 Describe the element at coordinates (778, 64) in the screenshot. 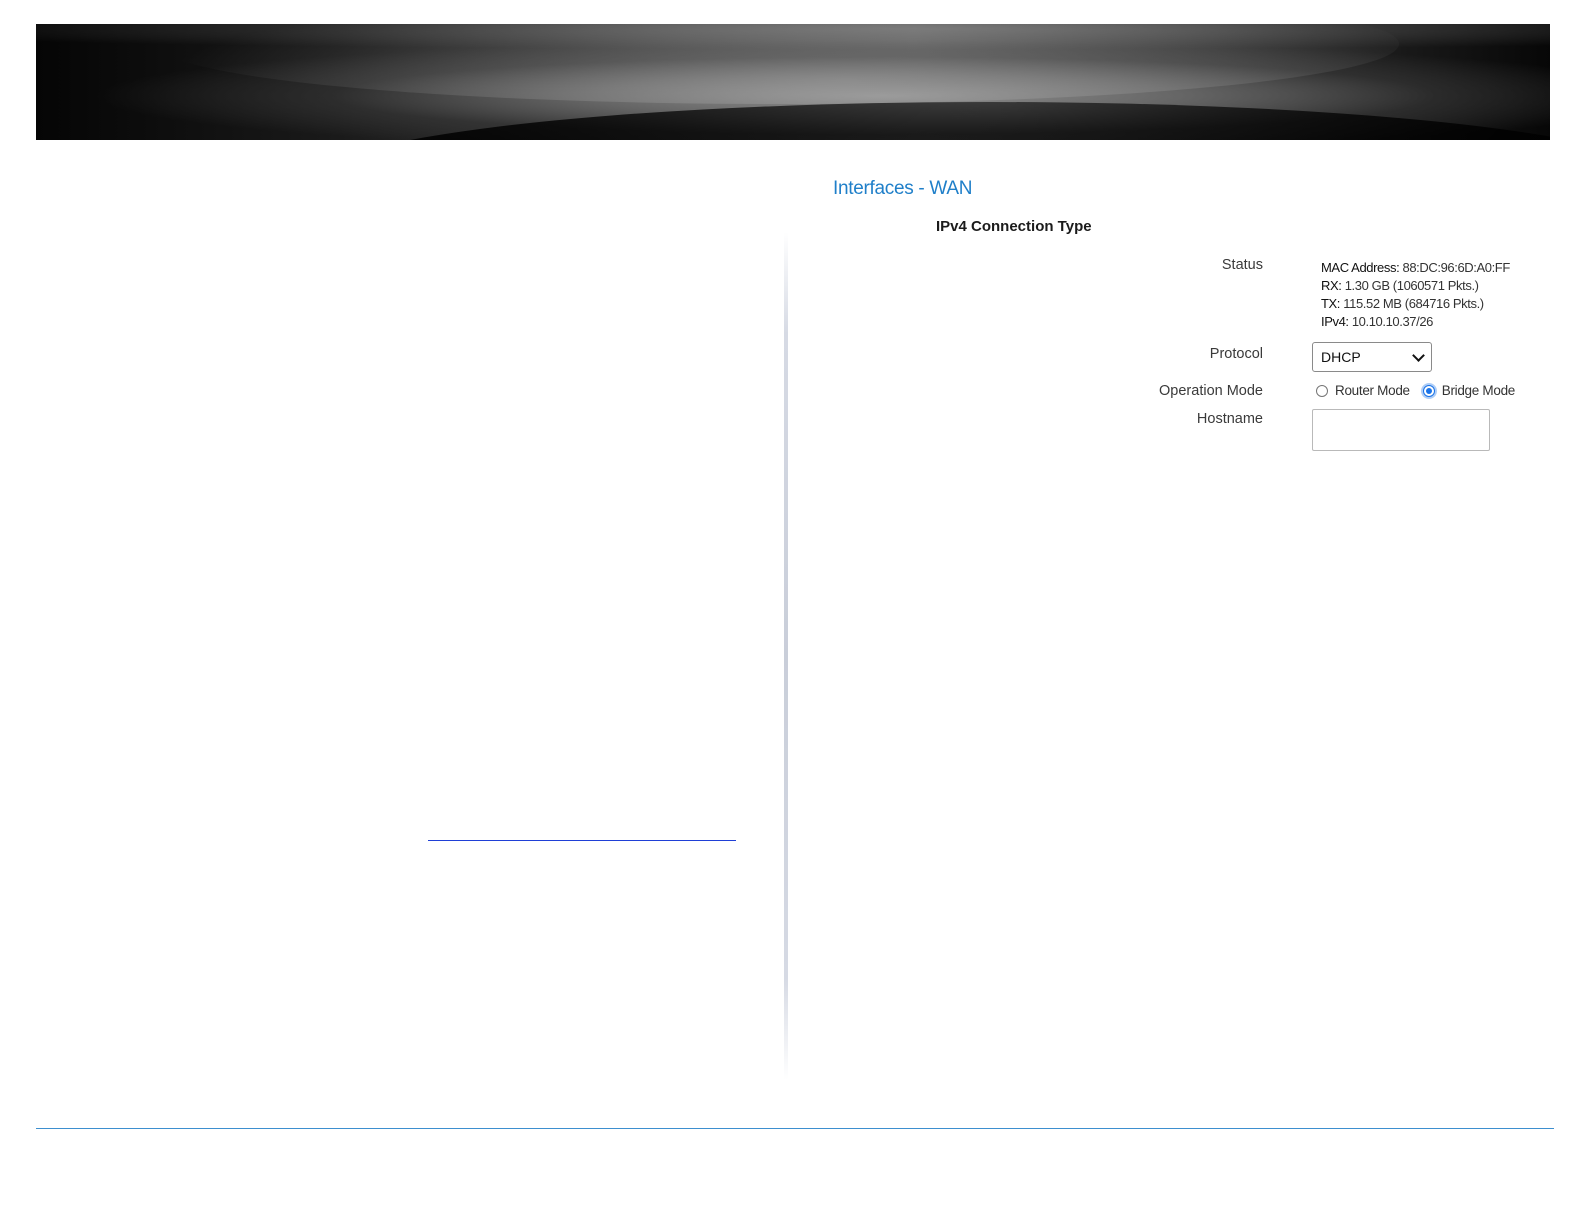

I see `header-banner-shine` at that location.